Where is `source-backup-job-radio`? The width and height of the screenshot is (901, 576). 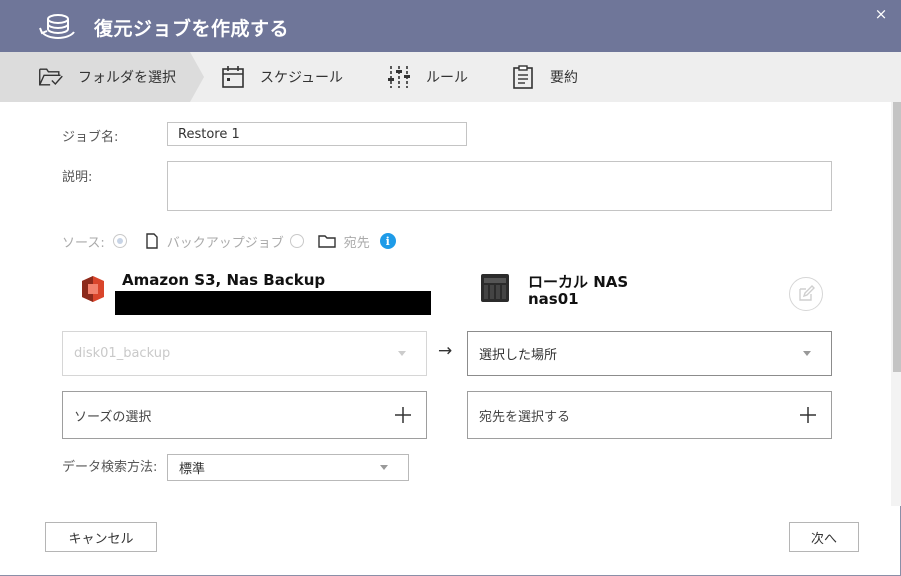
source-backup-job-radio is located at coordinates (119, 241).